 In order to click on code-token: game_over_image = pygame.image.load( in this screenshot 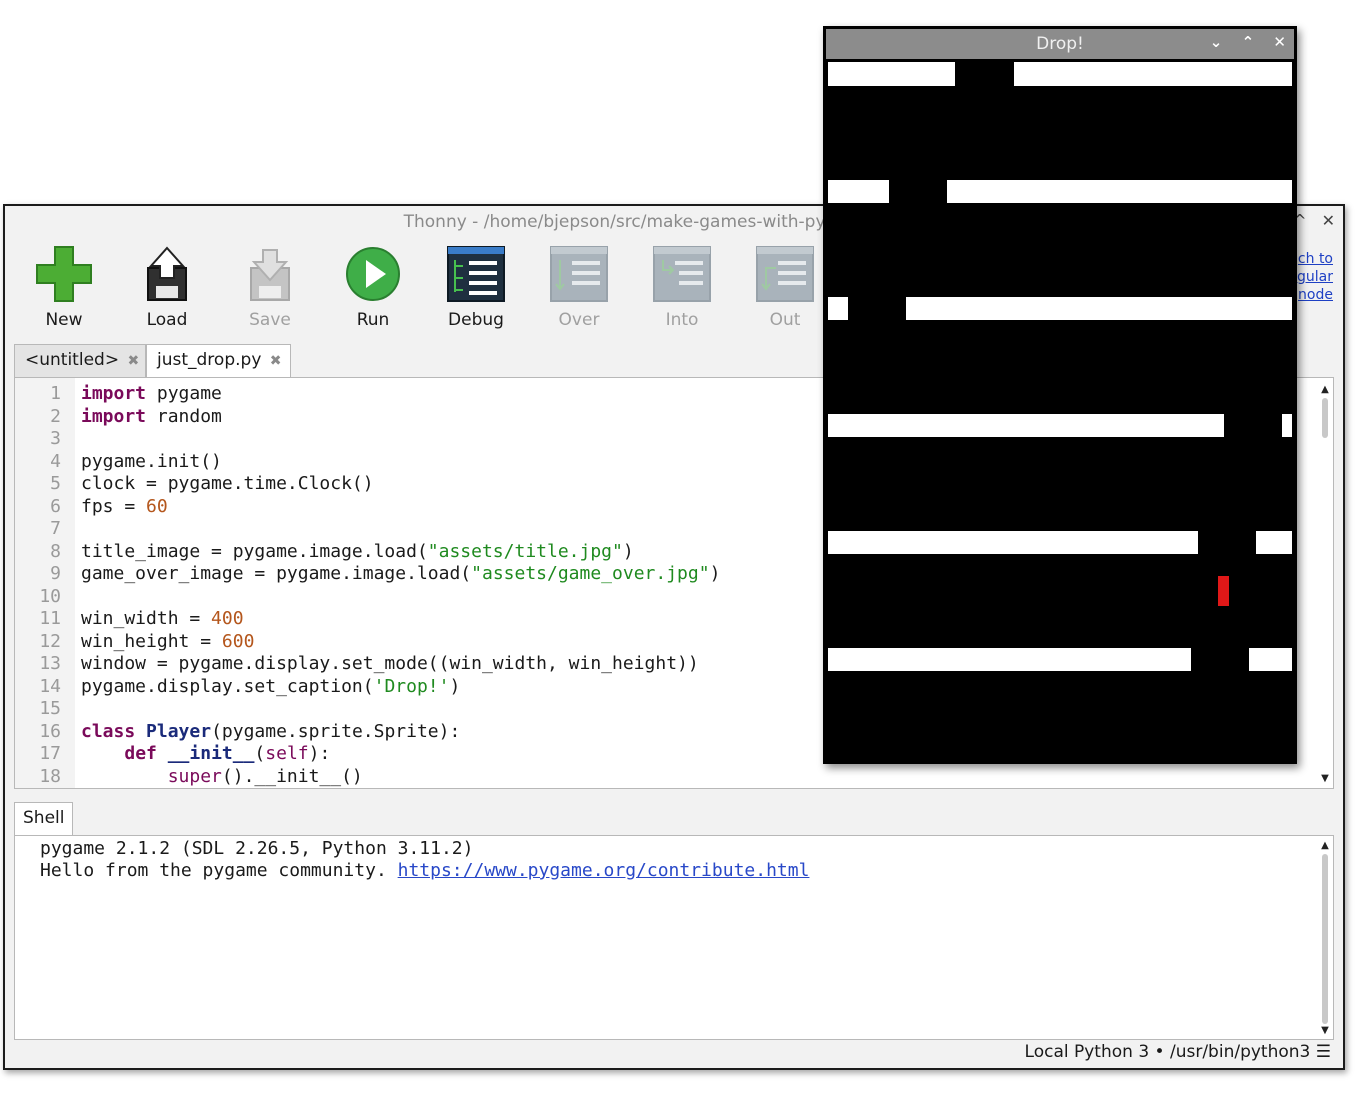, I will do `click(276, 573)`.